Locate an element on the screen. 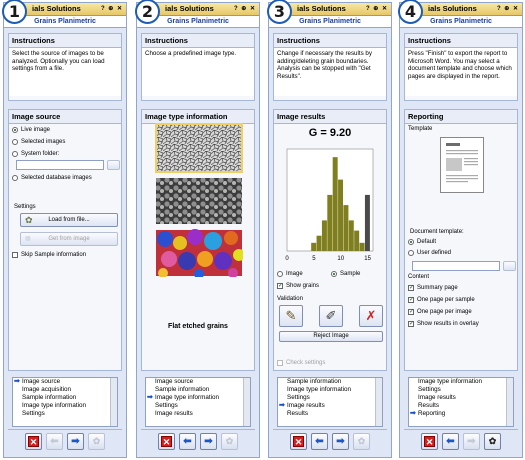 The height and width of the screenshot is (460, 525). show-grains-checkbox: Show grains is located at coordinates (298, 286).